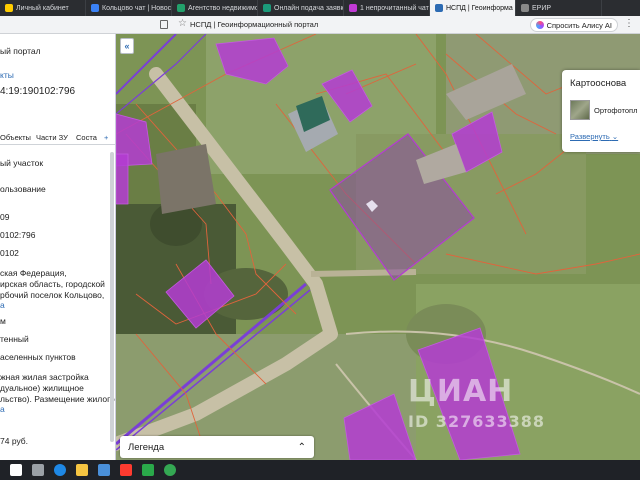 The image size is (640, 480). I want to click on browser-tab: Агентство недвижимост, so click(215, 8).